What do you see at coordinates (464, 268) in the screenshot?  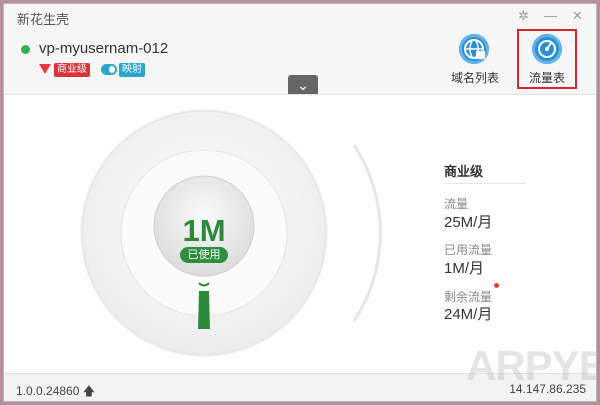 I see `used-traffic-value: 1M/月` at bounding box center [464, 268].